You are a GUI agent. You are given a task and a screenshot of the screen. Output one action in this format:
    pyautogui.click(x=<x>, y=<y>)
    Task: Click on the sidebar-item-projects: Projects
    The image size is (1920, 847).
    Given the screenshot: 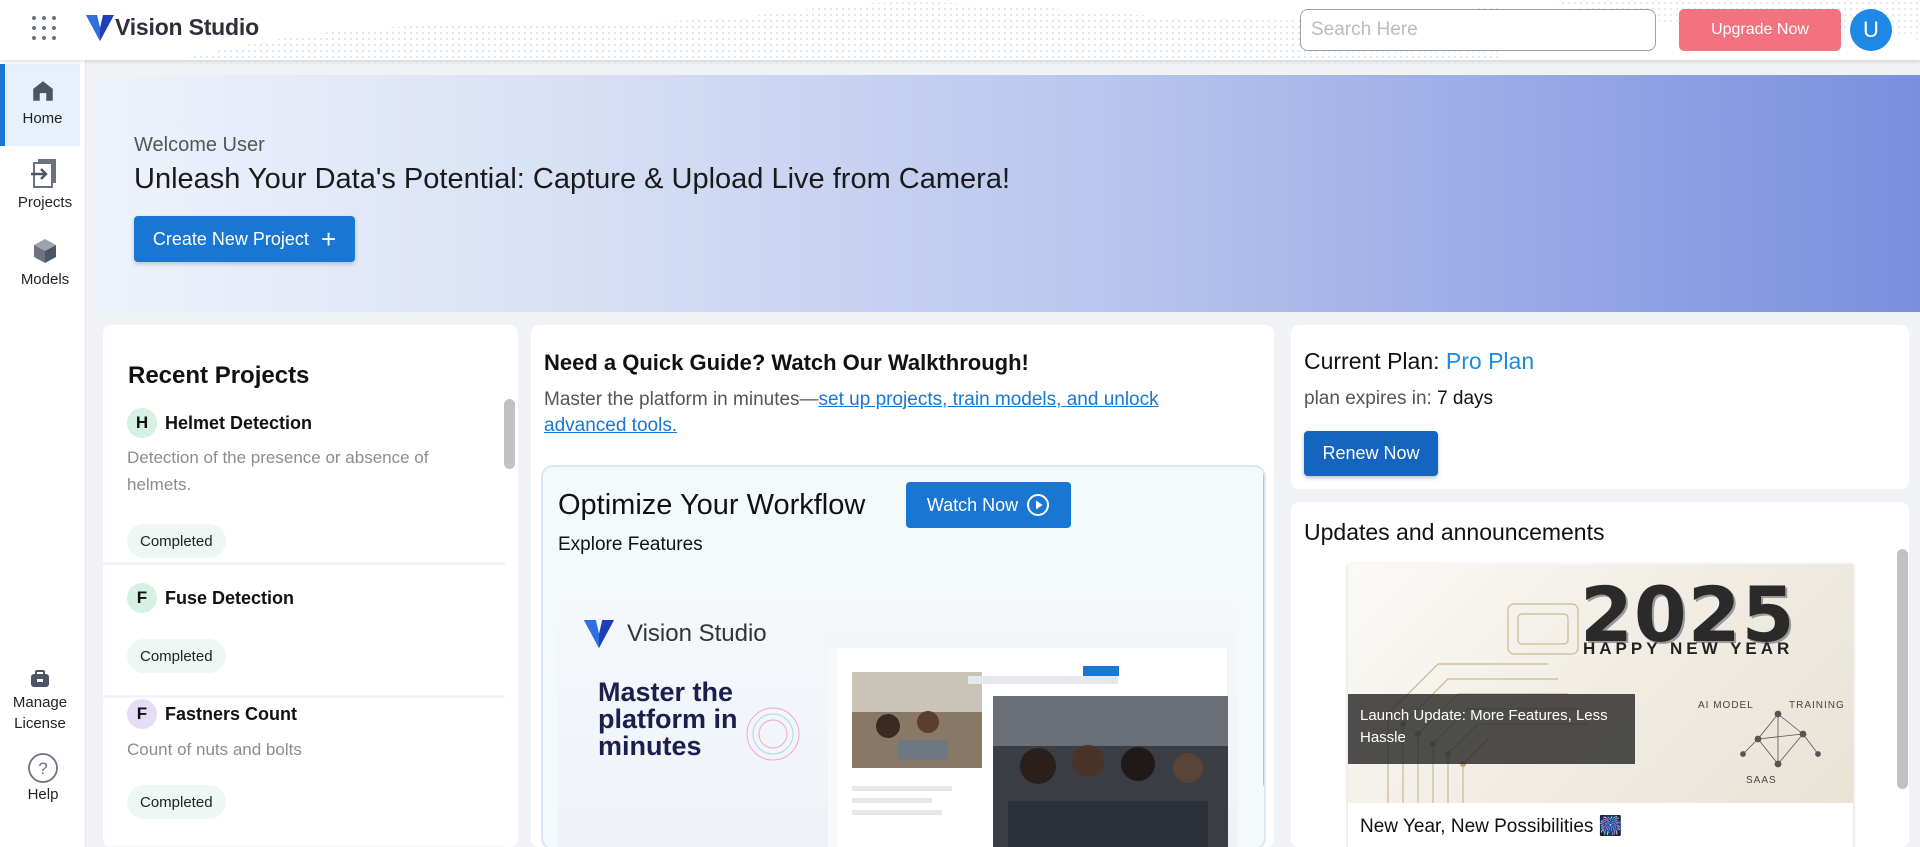 What is the action you would take?
    pyautogui.click(x=45, y=195)
    